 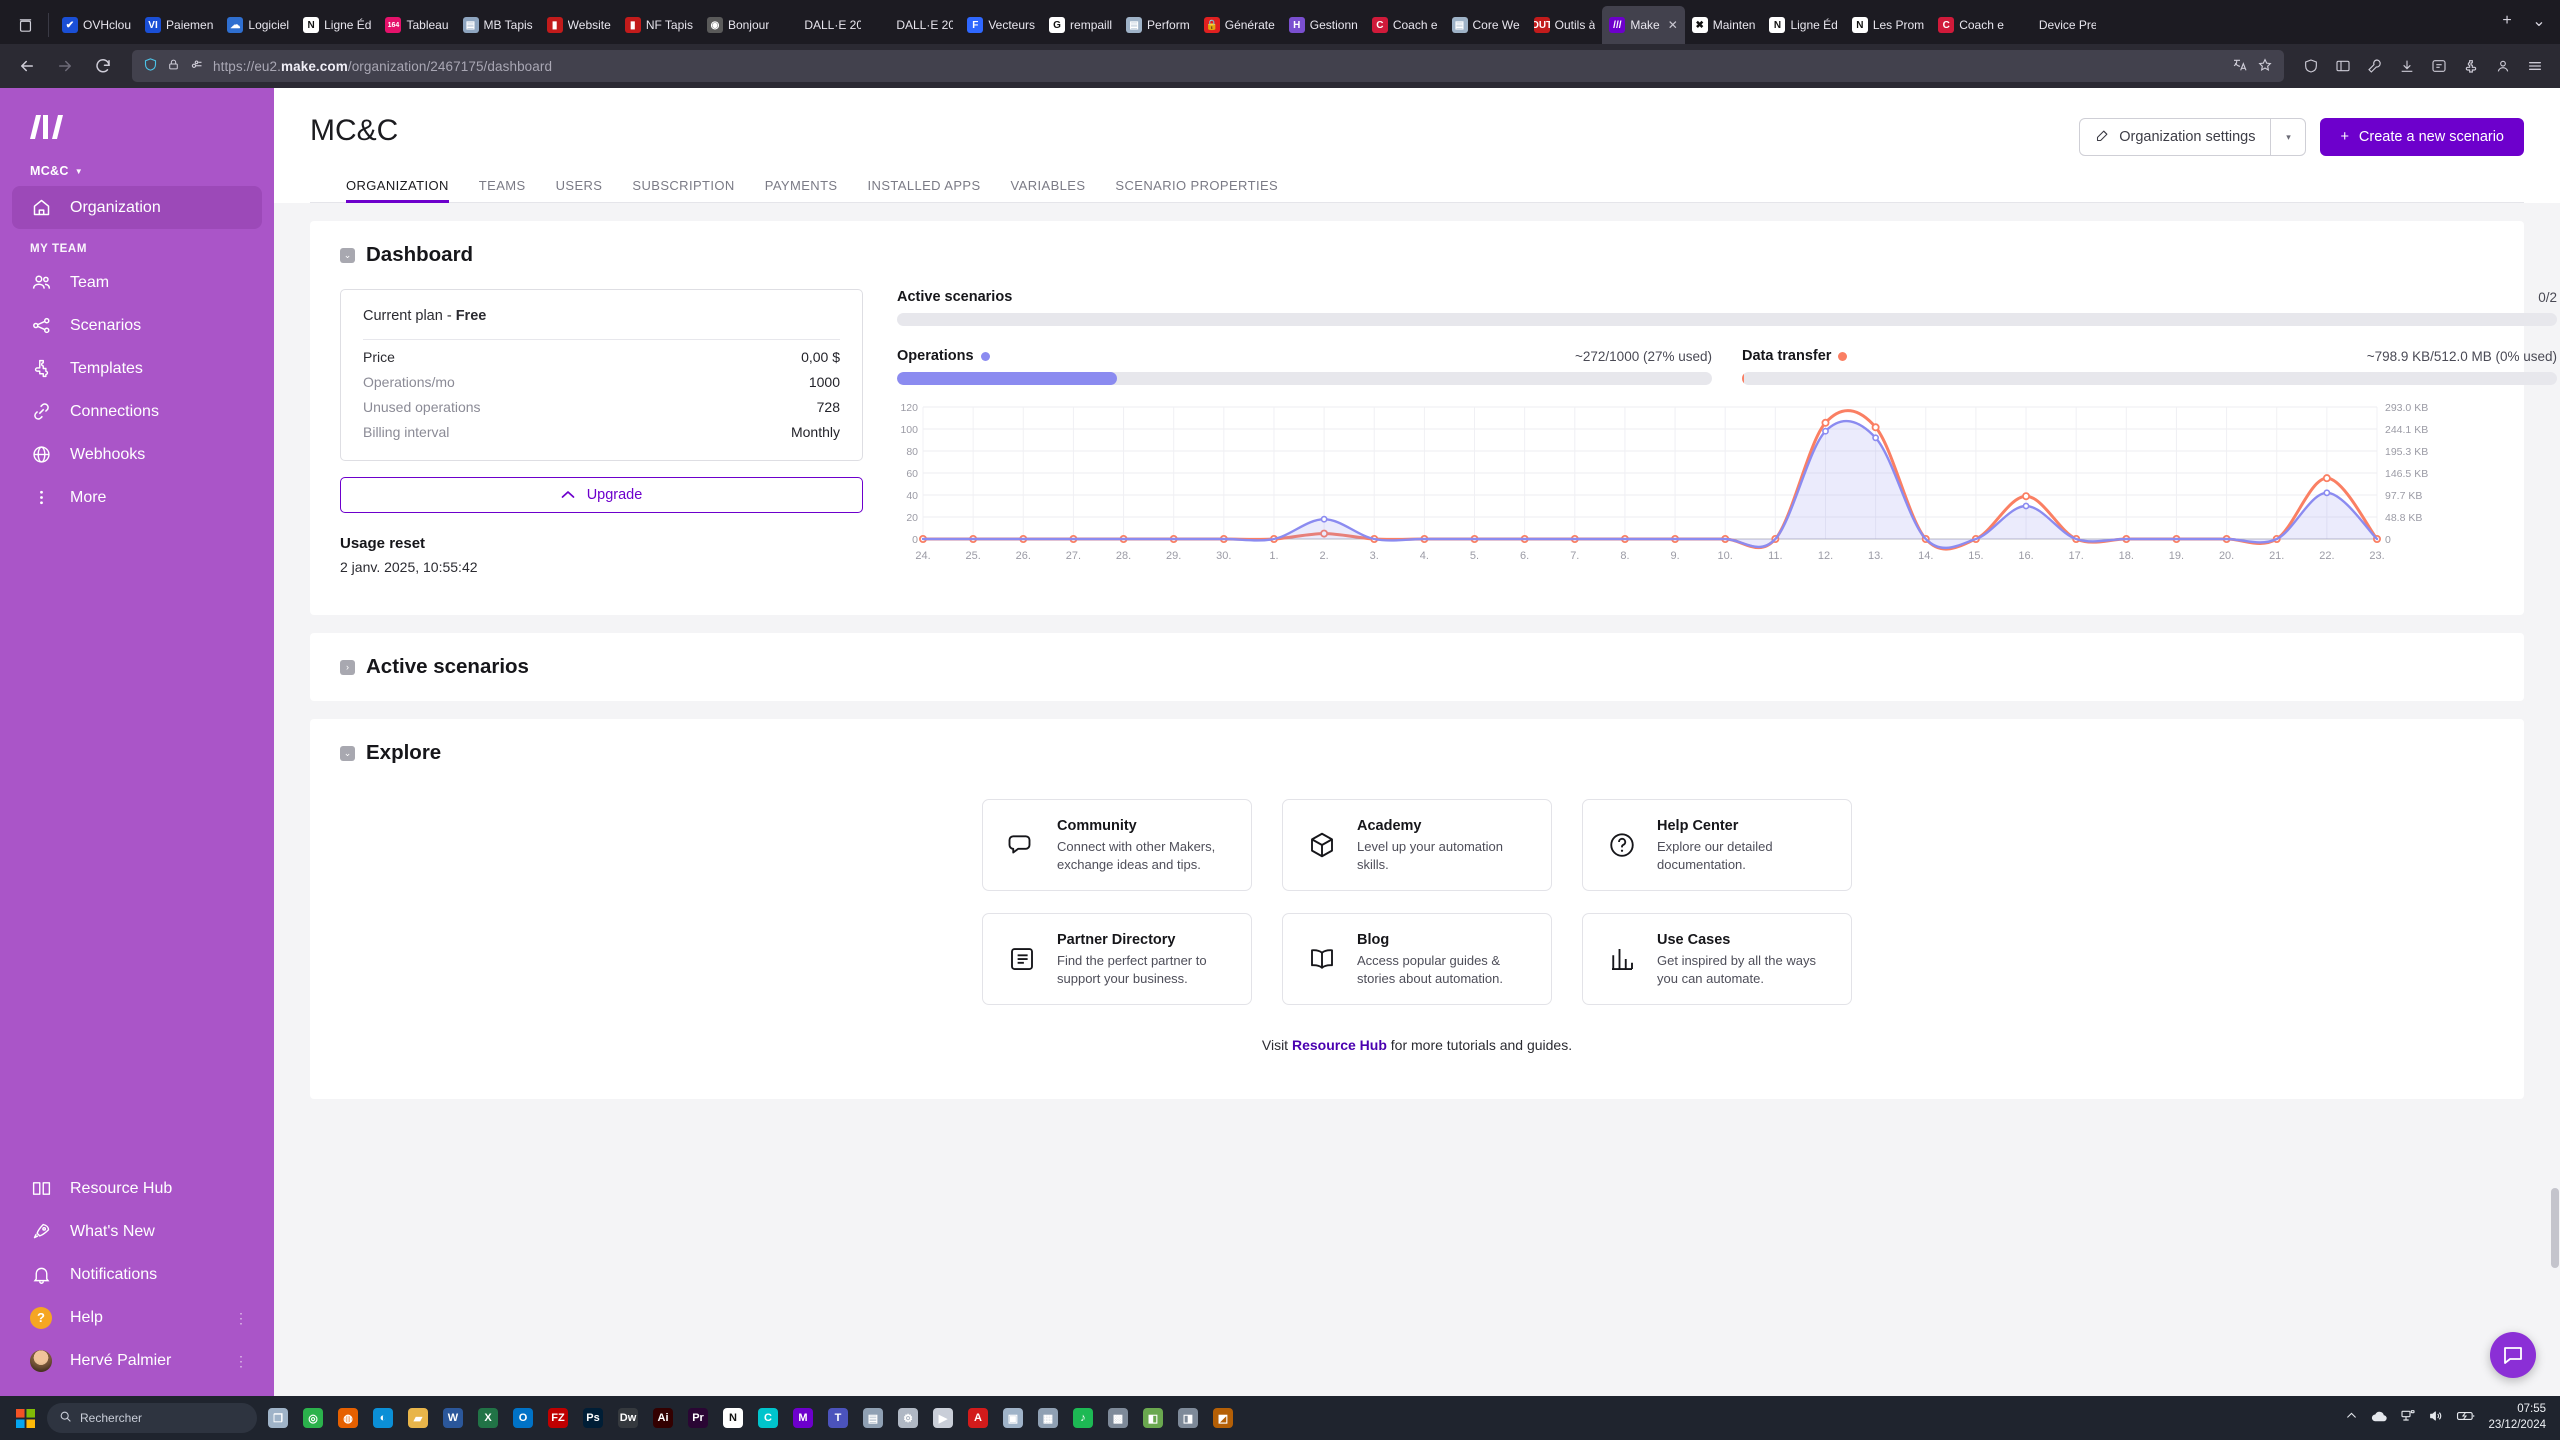 What do you see at coordinates (241, 1361) in the screenshot?
I see `user-options-icon: ⋮` at bounding box center [241, 1361].